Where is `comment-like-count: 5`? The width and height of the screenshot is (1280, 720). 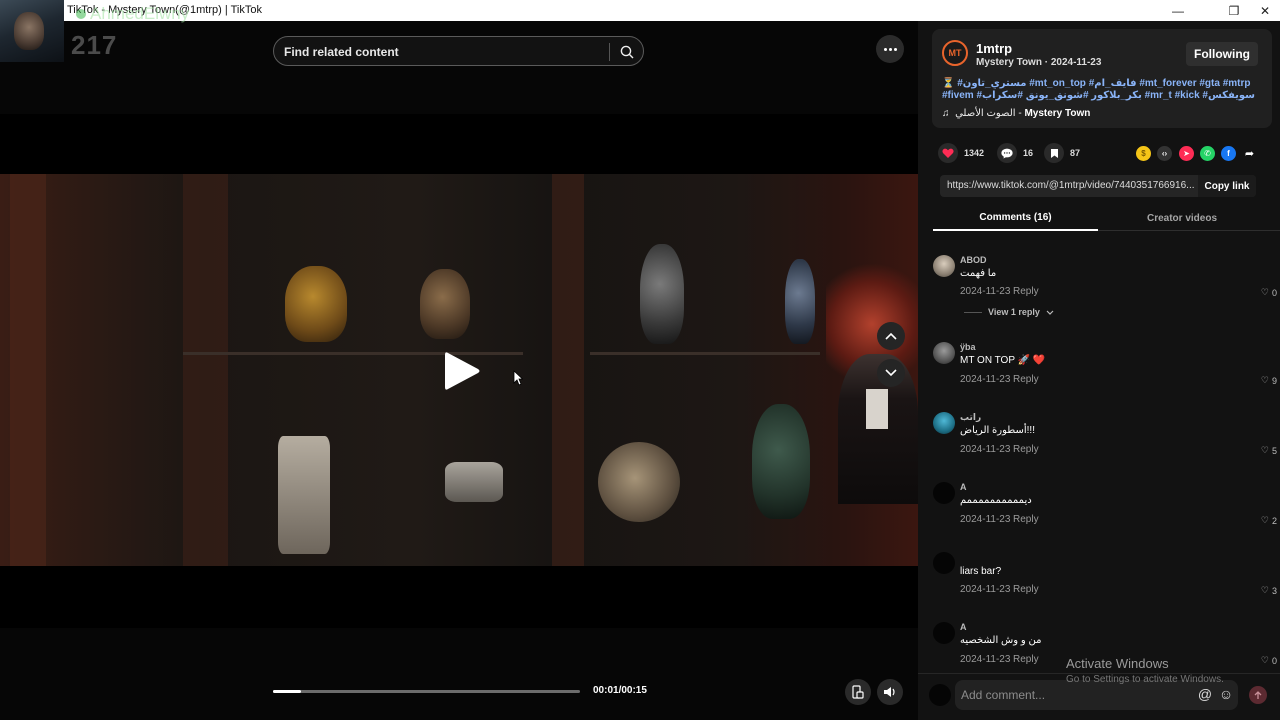 comment-like-count: 5 is located at coordinates (1274, 450).